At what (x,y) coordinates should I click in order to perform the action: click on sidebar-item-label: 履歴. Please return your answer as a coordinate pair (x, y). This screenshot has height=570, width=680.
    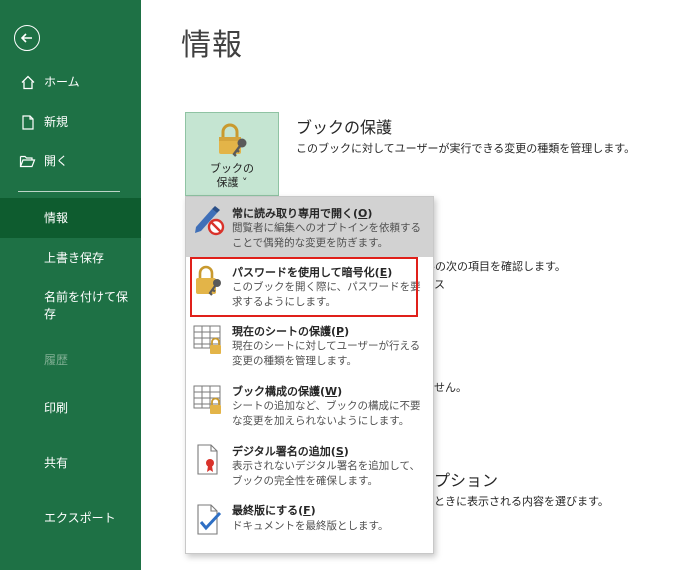
    Looking at the image, I should click on (56, 359).